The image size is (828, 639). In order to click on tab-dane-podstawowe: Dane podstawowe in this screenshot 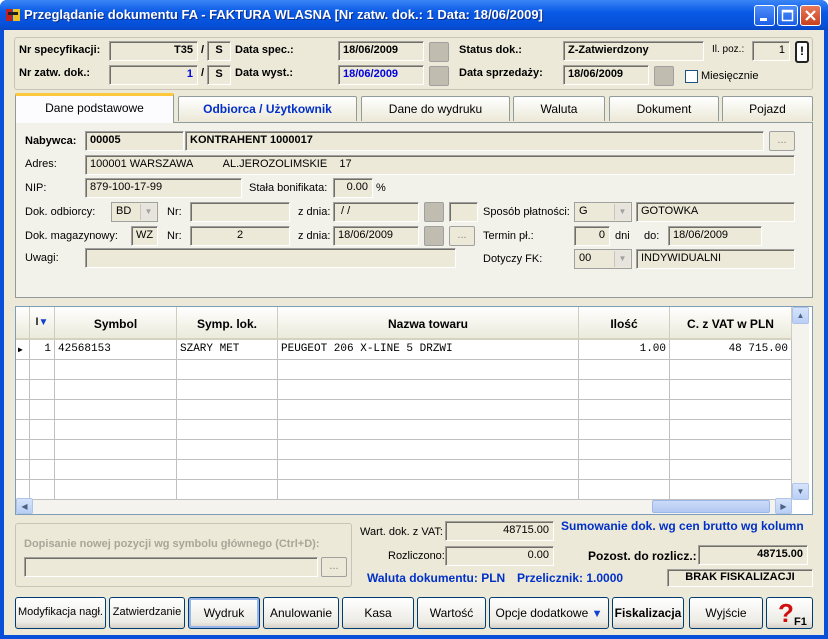, I will do `click(94, 108)`.